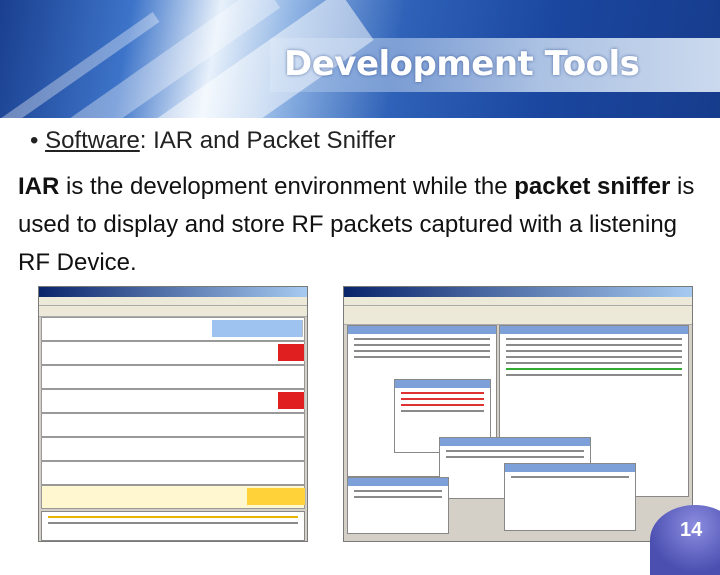 The image size is (720, 575). Describe the element at coordinates (691, 530) in the screenshot. I see `page-number: 14` at that location.